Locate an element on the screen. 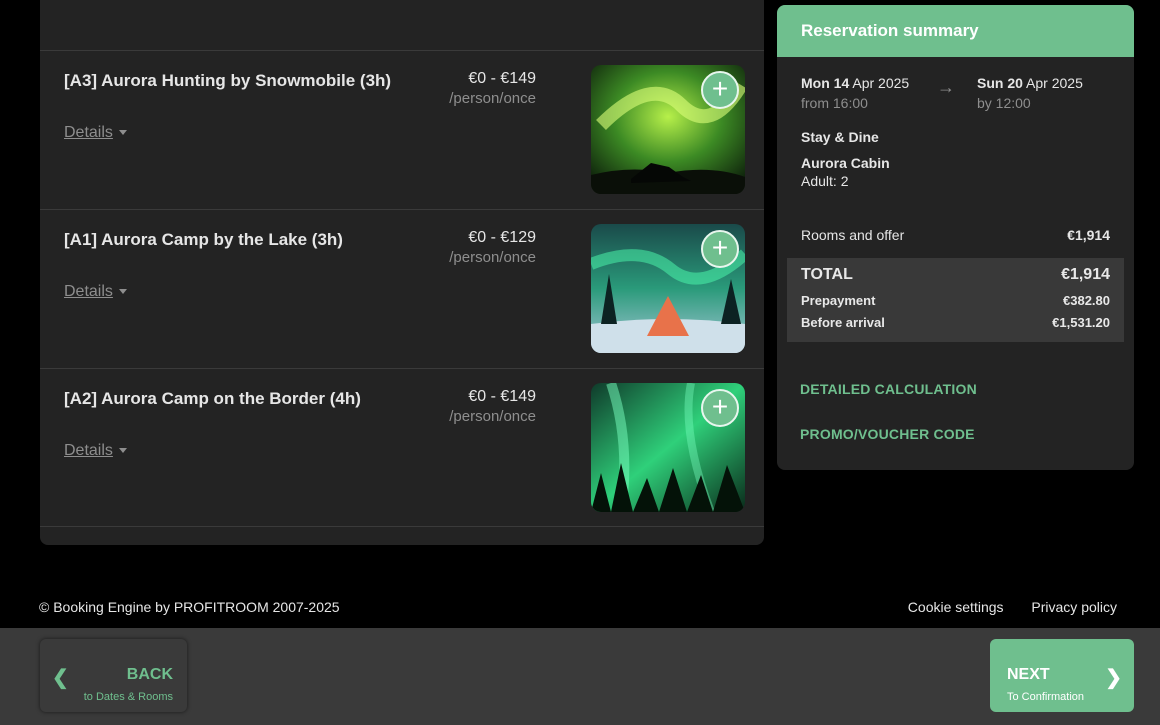 This screenshot has height=725, width=1160. before-arrival-value: €1,531.20 is located at coordinates (1081, 322).